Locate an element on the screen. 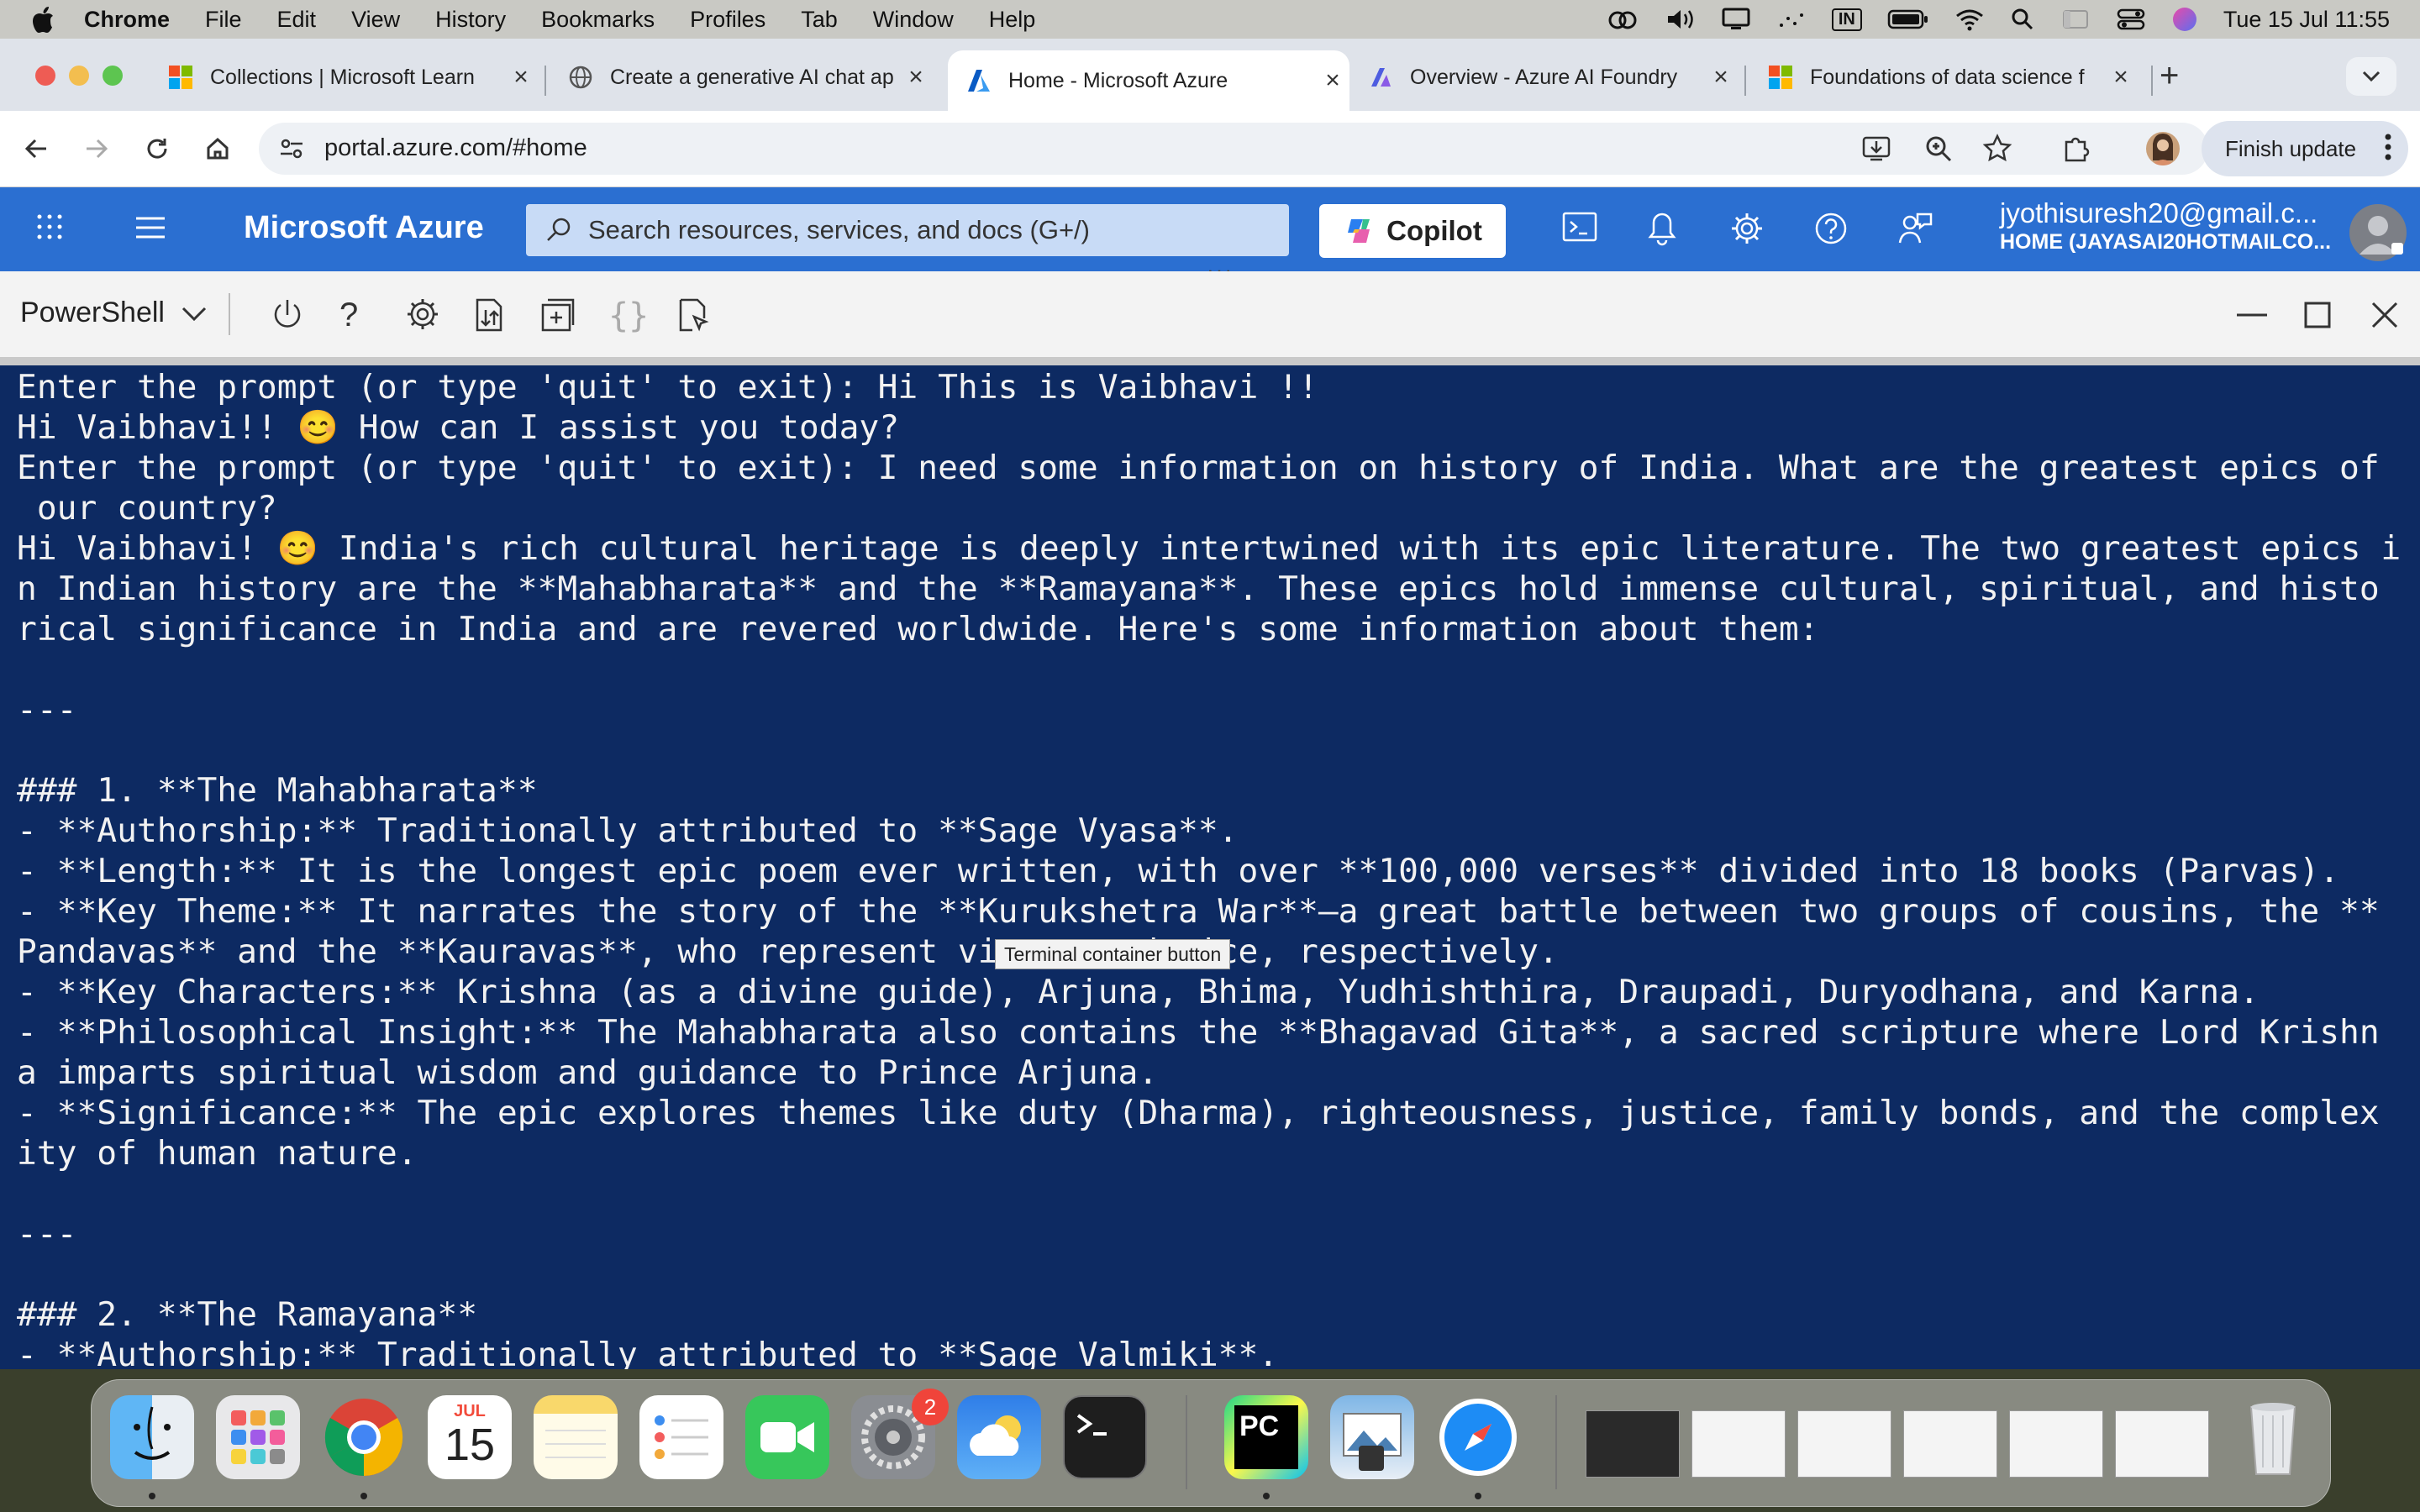 Image resolution: width=2420 pixels, height=1512 pixels. web-preview-icon is located at coordinates (695, 316).